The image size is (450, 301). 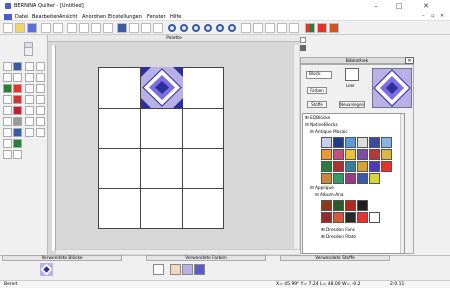 What do you see at coordinates (172, 28) in the screenshot?
I see `zoom-icon` at bounding box center [172, 28].